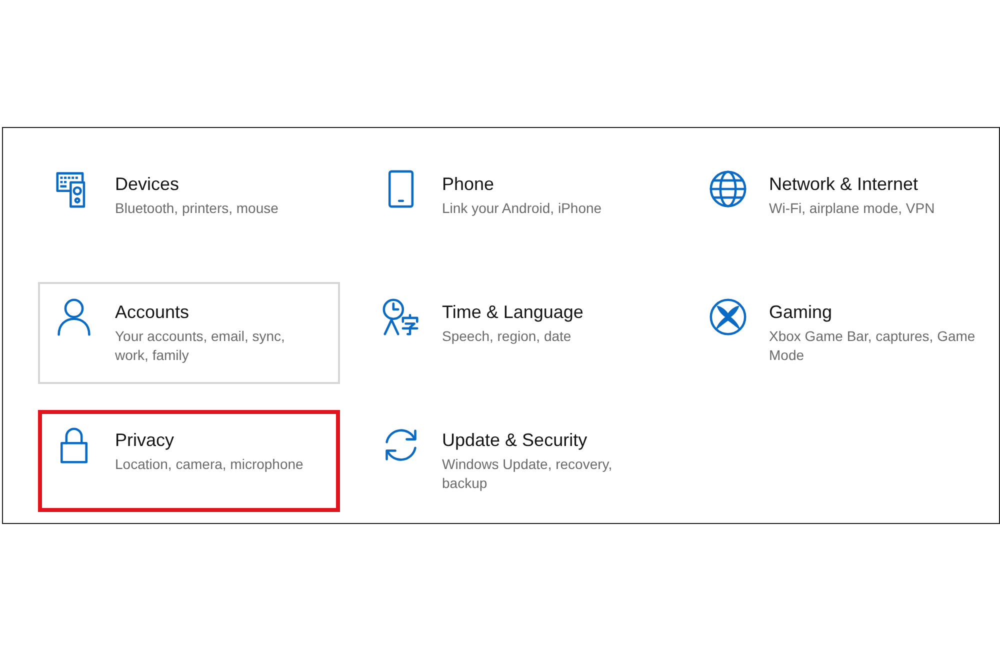  Describe the element at coordinates (147, 184) in the screenshot. I see `tile-title: Devices` at that location.